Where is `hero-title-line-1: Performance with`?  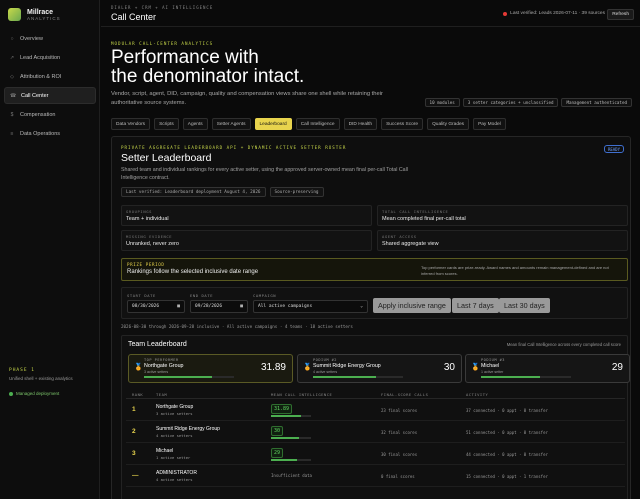
hero-title-line-1: Performance with is located at coordinates (185, 57).